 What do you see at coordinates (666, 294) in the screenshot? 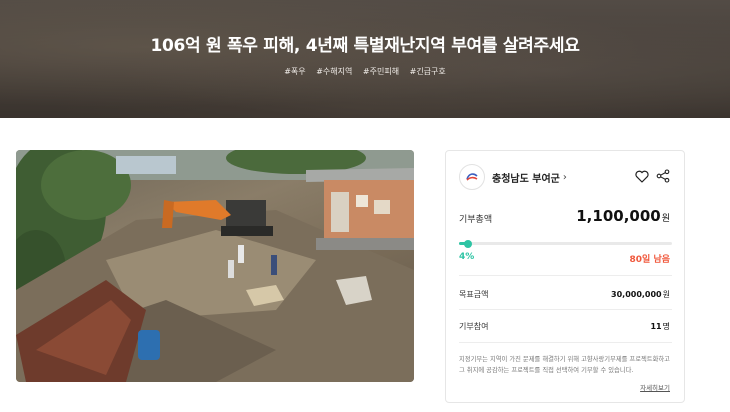
I see `goal-amount-unit: 원` at bounding box center [666, 294].